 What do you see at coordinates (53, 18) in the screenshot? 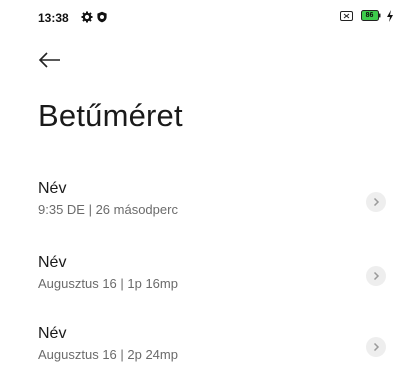
I see `status-time: 13:38` at bounding box center [53, 18].